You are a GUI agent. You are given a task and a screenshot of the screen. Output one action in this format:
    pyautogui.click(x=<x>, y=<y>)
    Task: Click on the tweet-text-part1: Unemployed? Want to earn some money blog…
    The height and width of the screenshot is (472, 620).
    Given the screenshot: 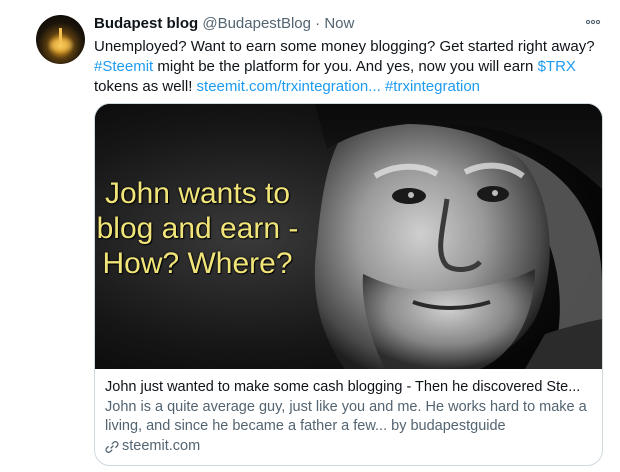 What is the action you would take?
    pyautogui.click(x=344, y=46)
    